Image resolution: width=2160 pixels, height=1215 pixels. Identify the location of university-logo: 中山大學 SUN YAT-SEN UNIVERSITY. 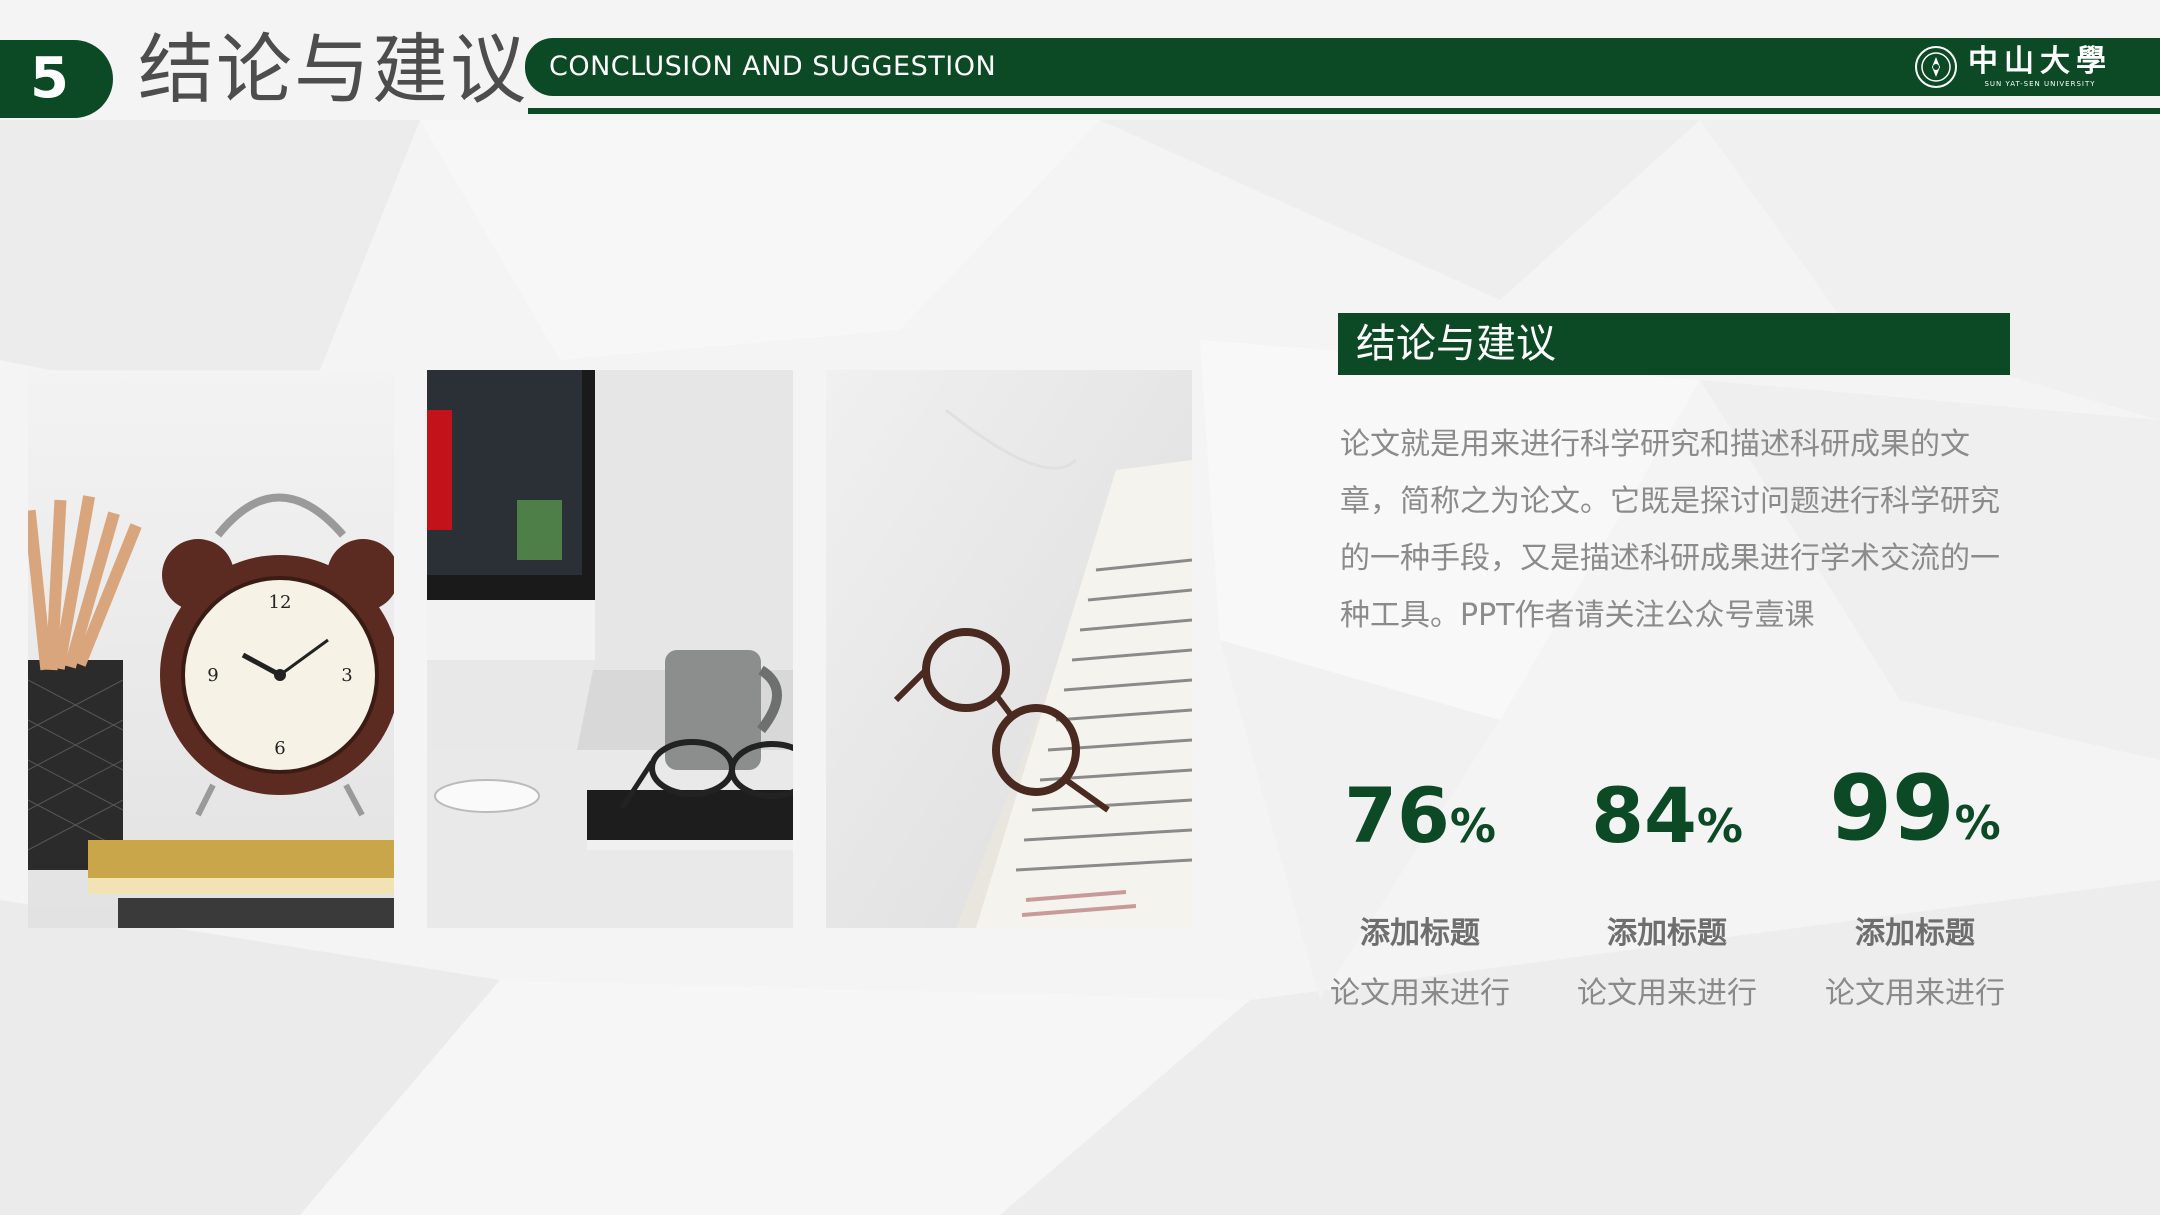
(2013, 67).